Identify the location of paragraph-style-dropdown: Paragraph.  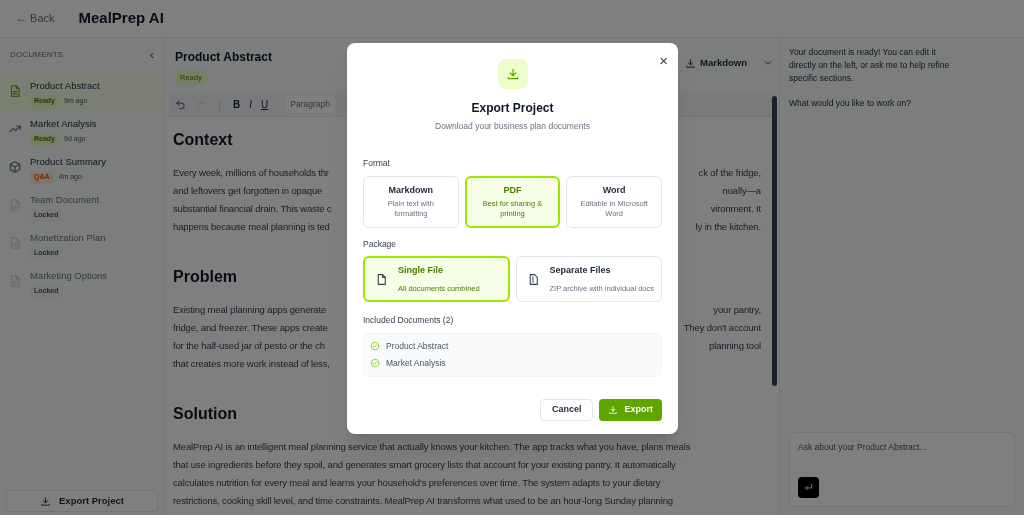
(310, 104).